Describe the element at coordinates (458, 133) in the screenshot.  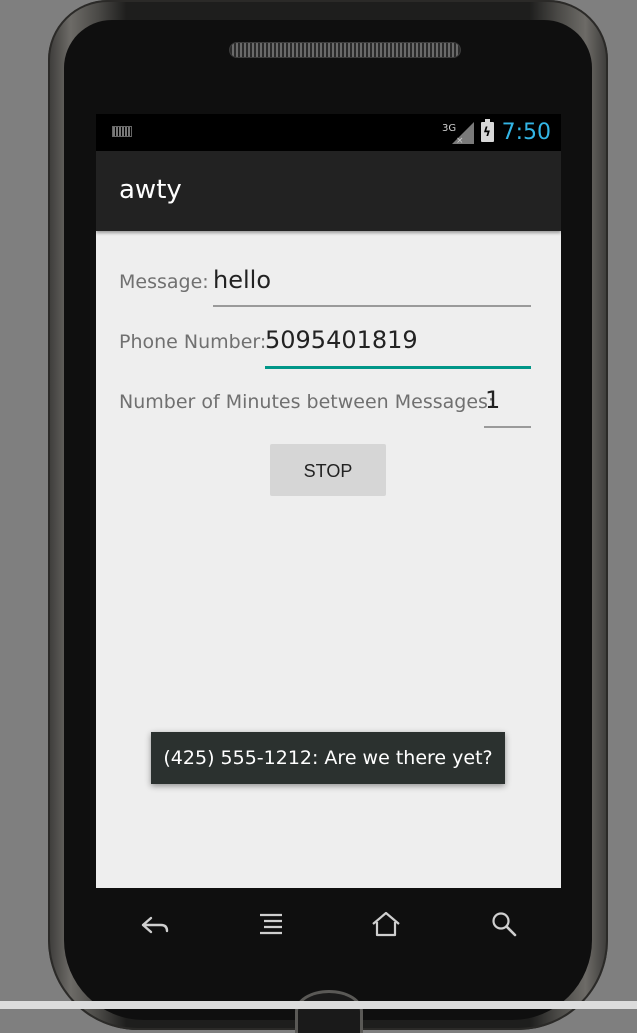
I see `signal-icon: 3G ×` at that location.